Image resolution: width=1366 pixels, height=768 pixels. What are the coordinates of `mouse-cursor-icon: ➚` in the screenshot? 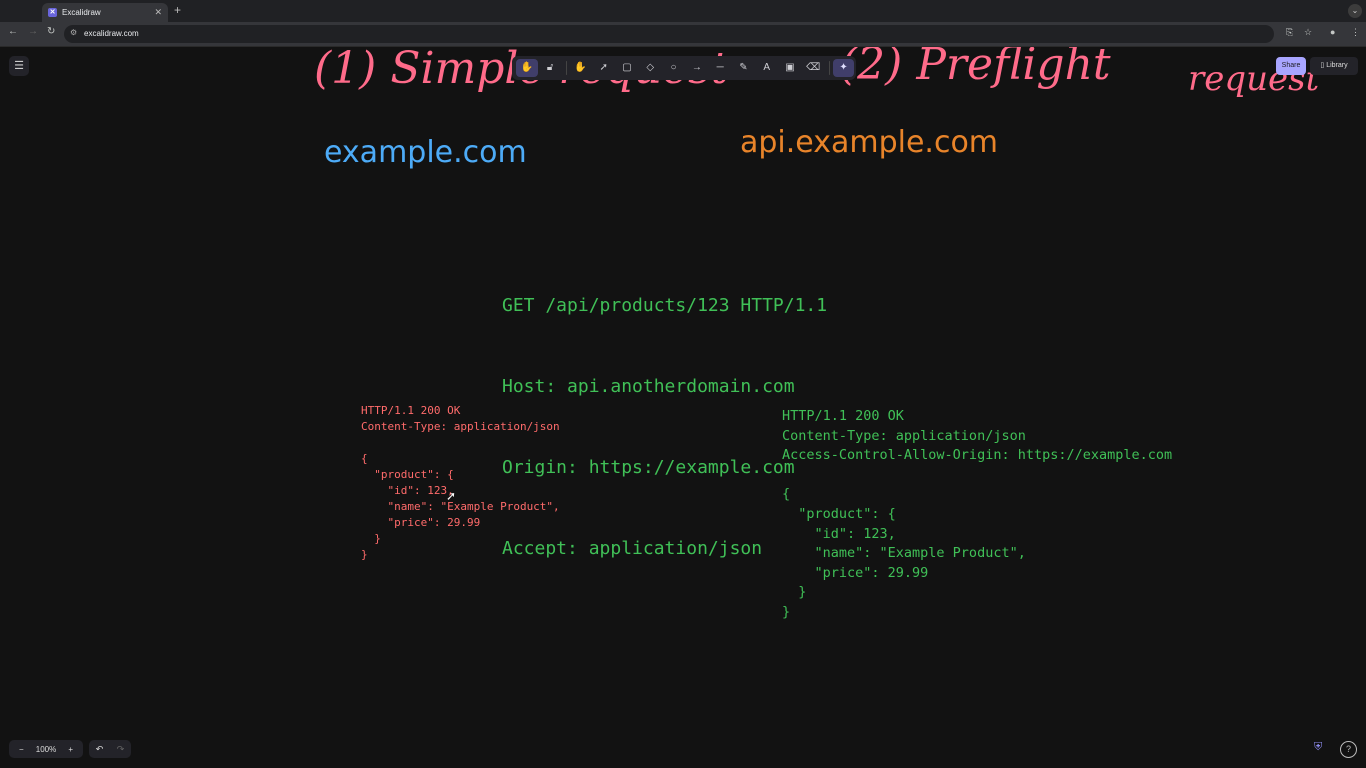 It's located at (451, 496).